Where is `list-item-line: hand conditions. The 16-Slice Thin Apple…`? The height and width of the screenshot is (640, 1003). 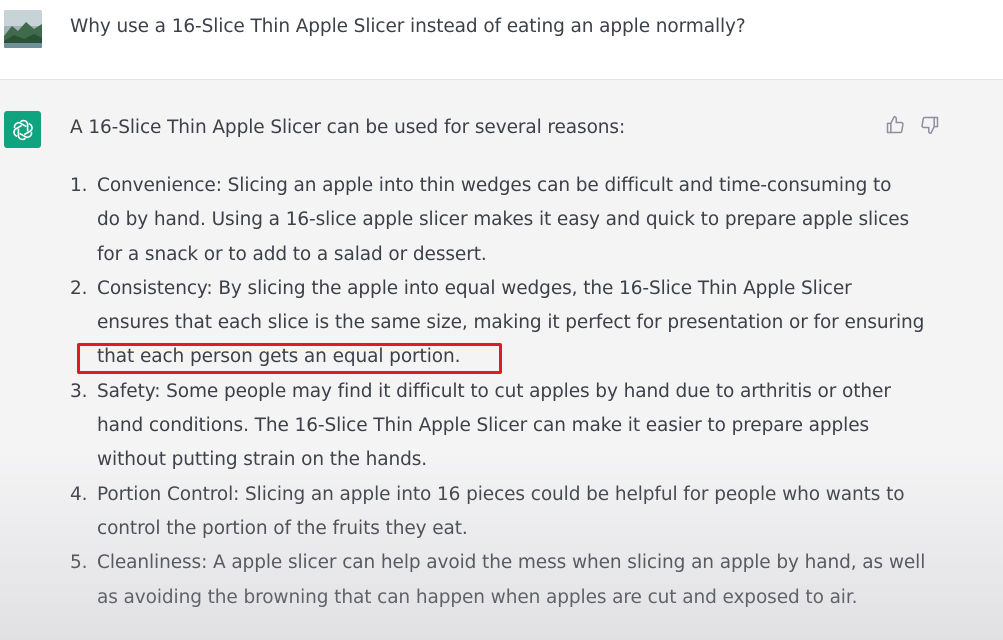 list-item-line: hand conditions. The 16-Slice Thin Apple… is located at coordinates (483, 426).